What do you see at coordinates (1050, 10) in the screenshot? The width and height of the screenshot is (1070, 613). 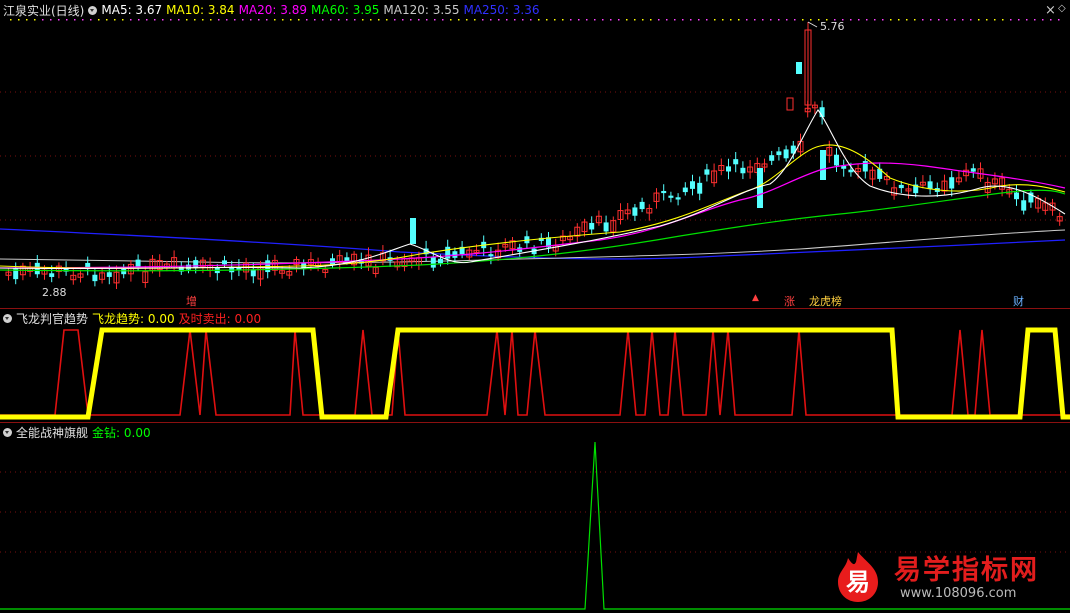 I see `close-x-icon: ×` at bounding box center [1050, 10].